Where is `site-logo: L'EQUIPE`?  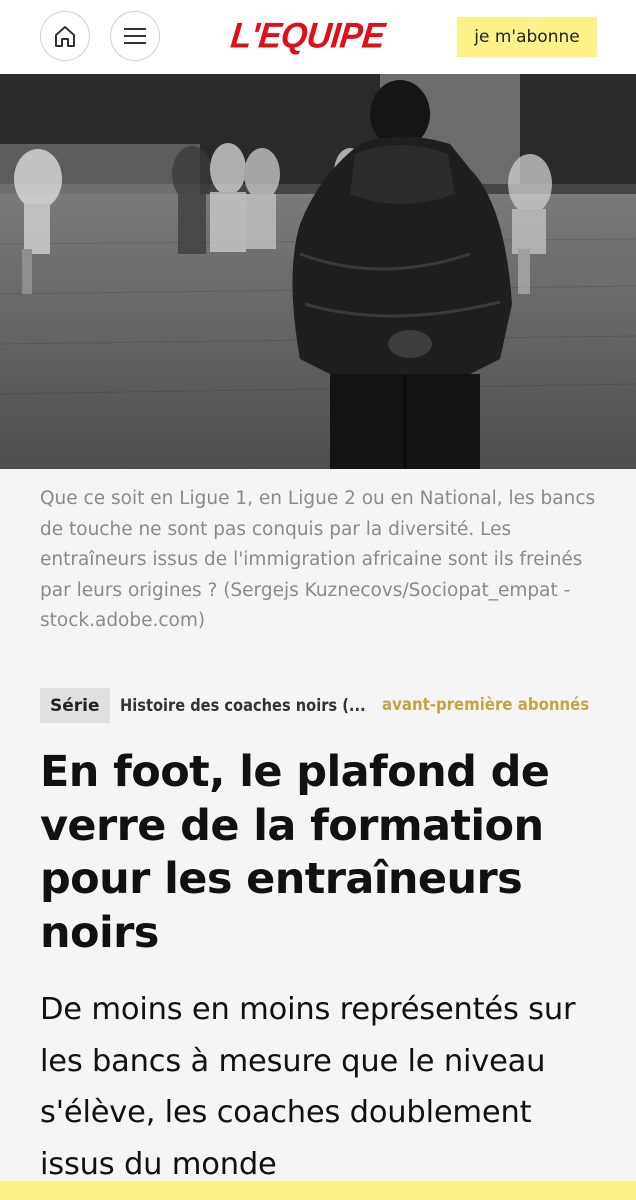
site-logo: L'EQUIPE is located at coordinates (308, 36).